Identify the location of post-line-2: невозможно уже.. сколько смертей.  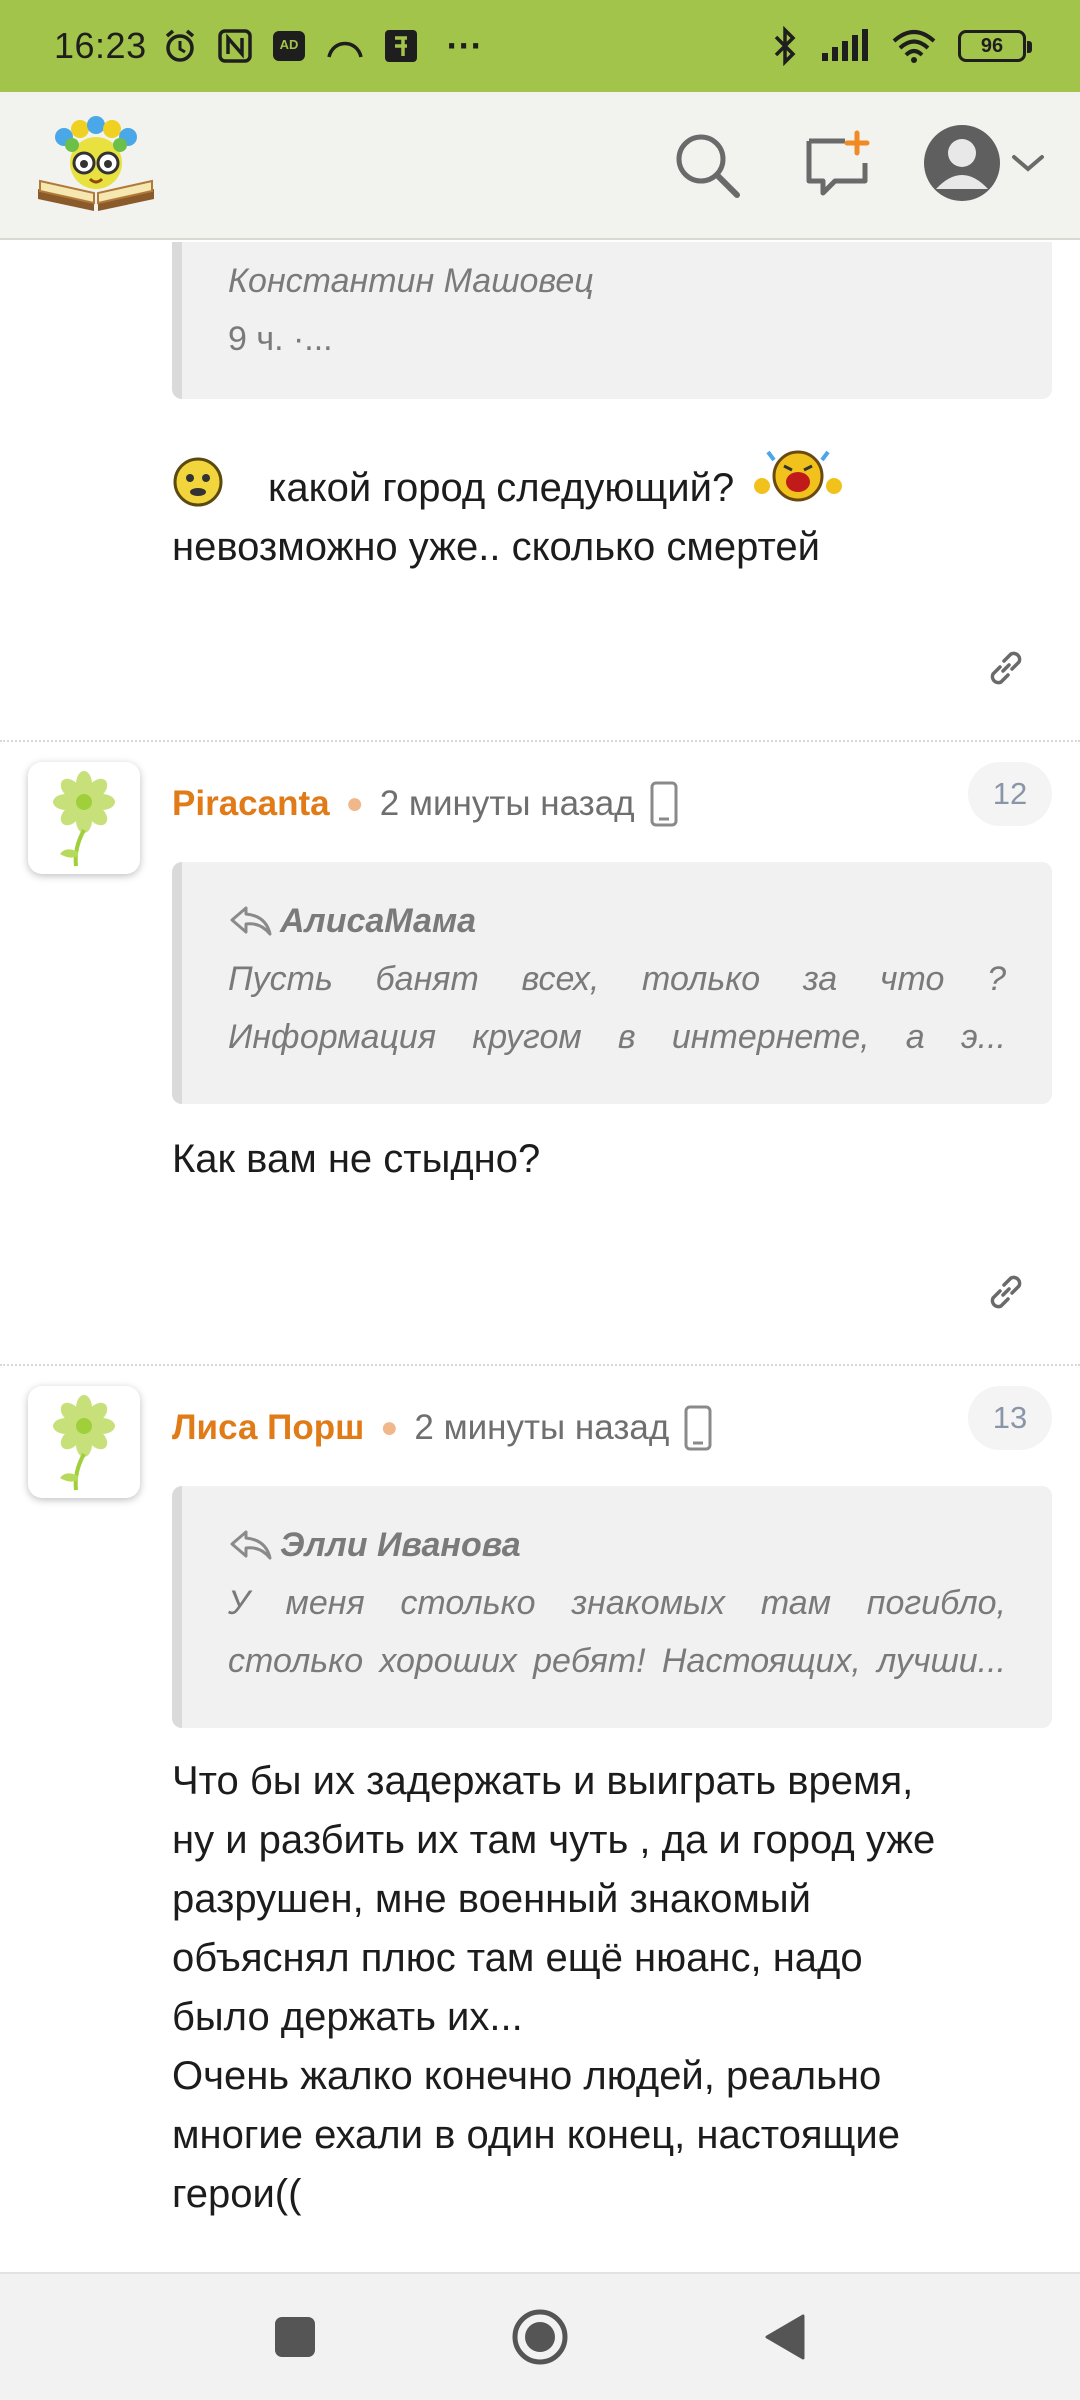
(496, 547).